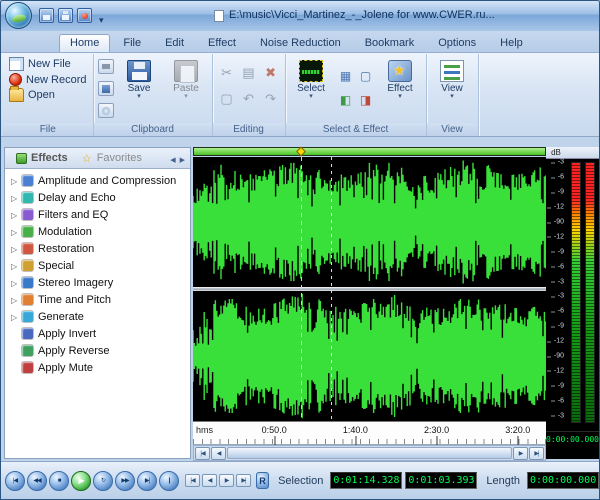  What do you see at coordinates (97, 299) in the screenshot?
I see `effect-time-and-pitch: Time and Pitch` at bounding box center [97, 299].